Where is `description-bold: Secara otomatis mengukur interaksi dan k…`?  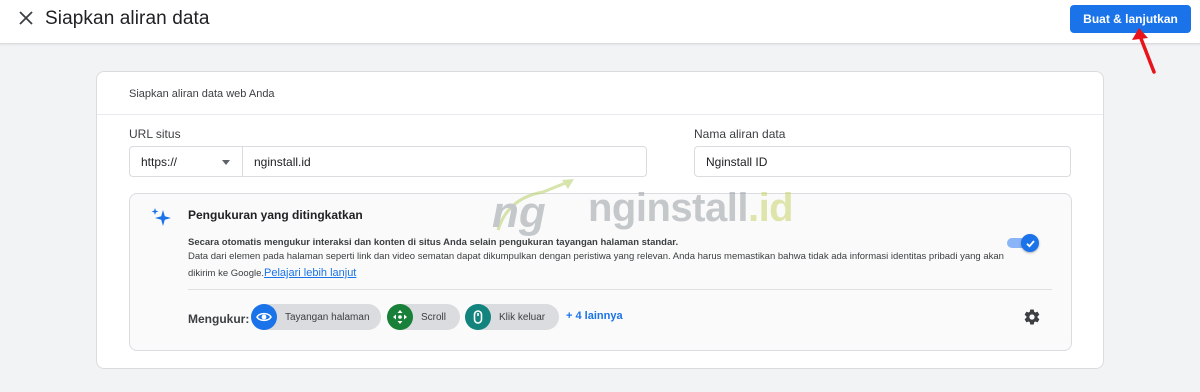
description-bold: Secara otomatis mengukur interaksi dan k… is located at coordinates (433, 242).